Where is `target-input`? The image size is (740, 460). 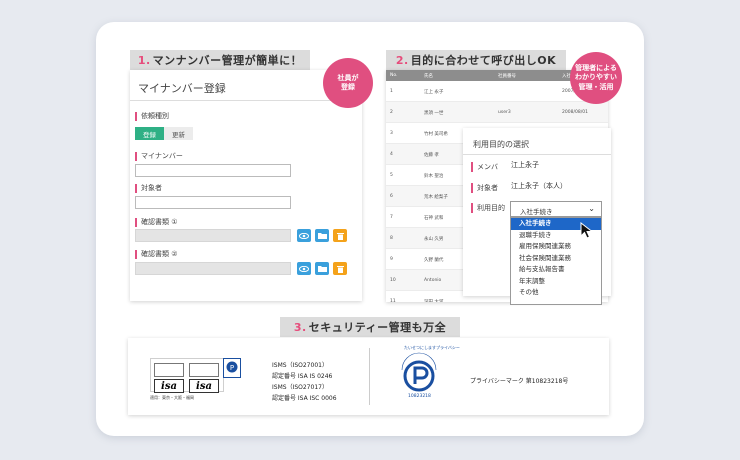
target-input is located at coordinates (213, 202).